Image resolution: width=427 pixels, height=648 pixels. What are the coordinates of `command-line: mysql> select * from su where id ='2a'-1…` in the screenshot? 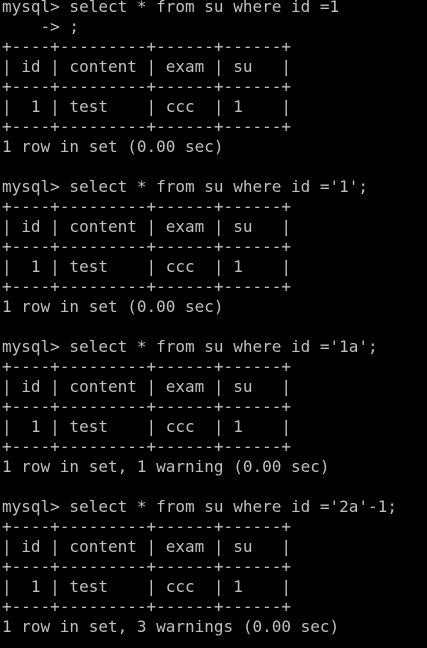 It's located at (199, 506).